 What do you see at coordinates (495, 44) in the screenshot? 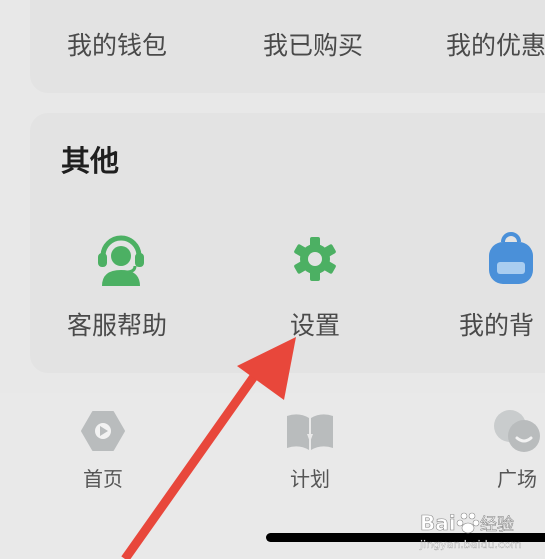
I see `menu-item-coupons: 我的优惠` at bounding box center [495, 44].